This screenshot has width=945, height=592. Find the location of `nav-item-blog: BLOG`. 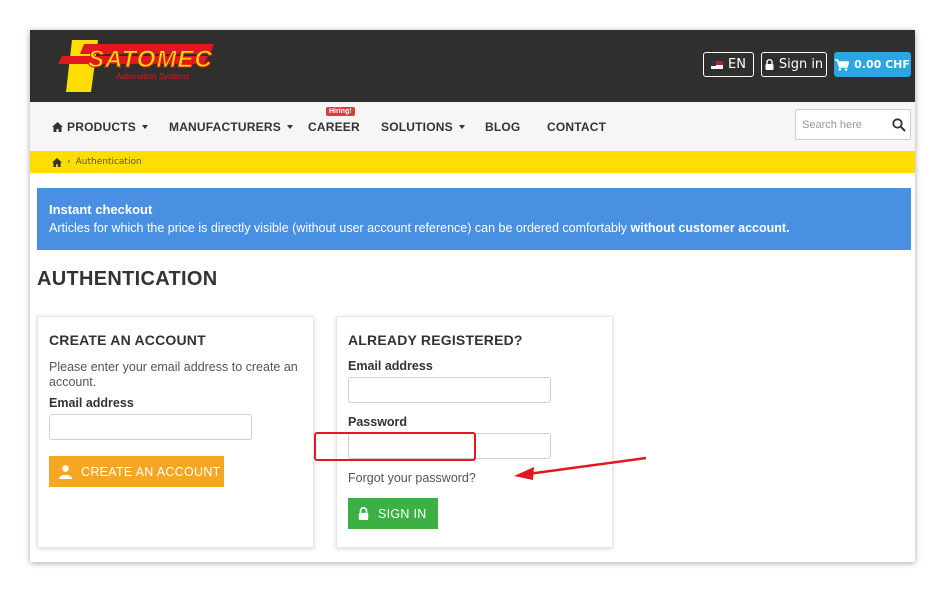

nav-item-blog: BLOG is located at coordinates (502, 127).